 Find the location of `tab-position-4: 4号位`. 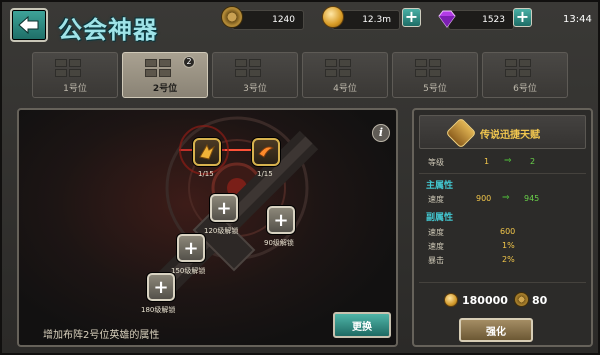

tab-position-4: 4号位 is located at coordinates (345, 75).